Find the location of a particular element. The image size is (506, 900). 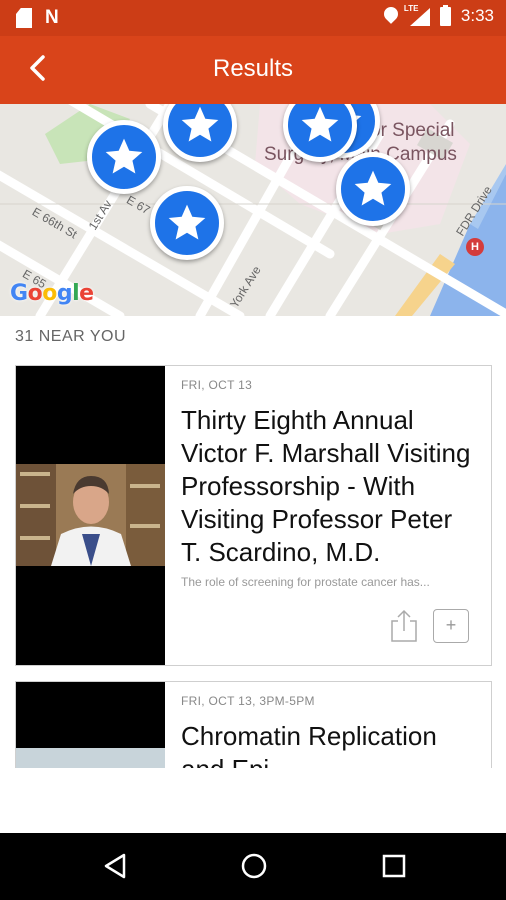

event-date: FRI, OCT 13 is located at coordinates (217, 385).